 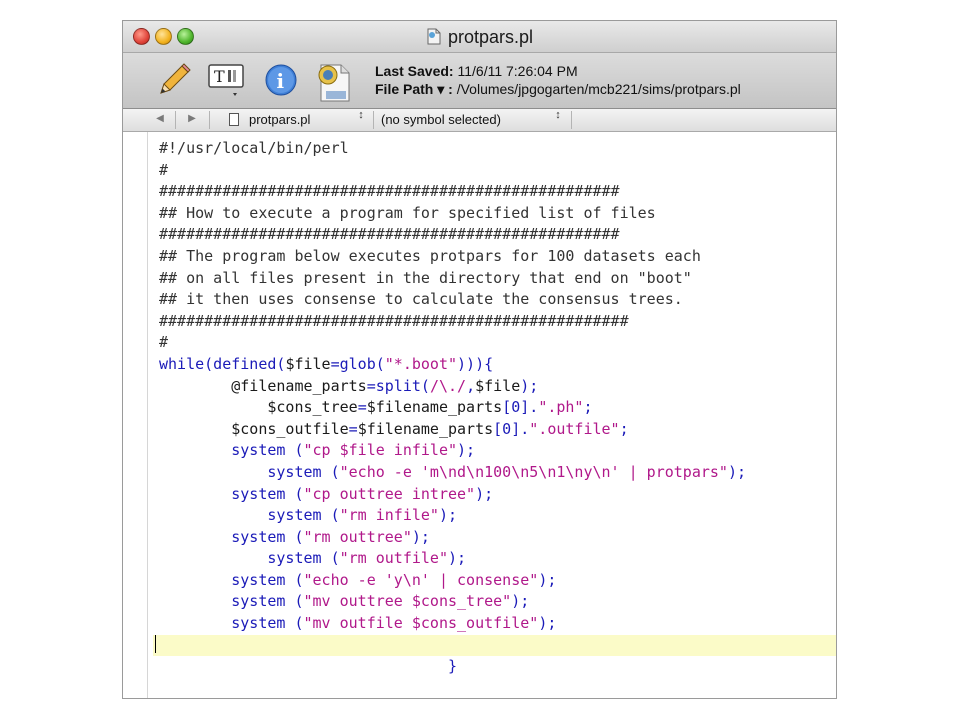 I want to click on pencil-icon, so click(x=173, y=80).